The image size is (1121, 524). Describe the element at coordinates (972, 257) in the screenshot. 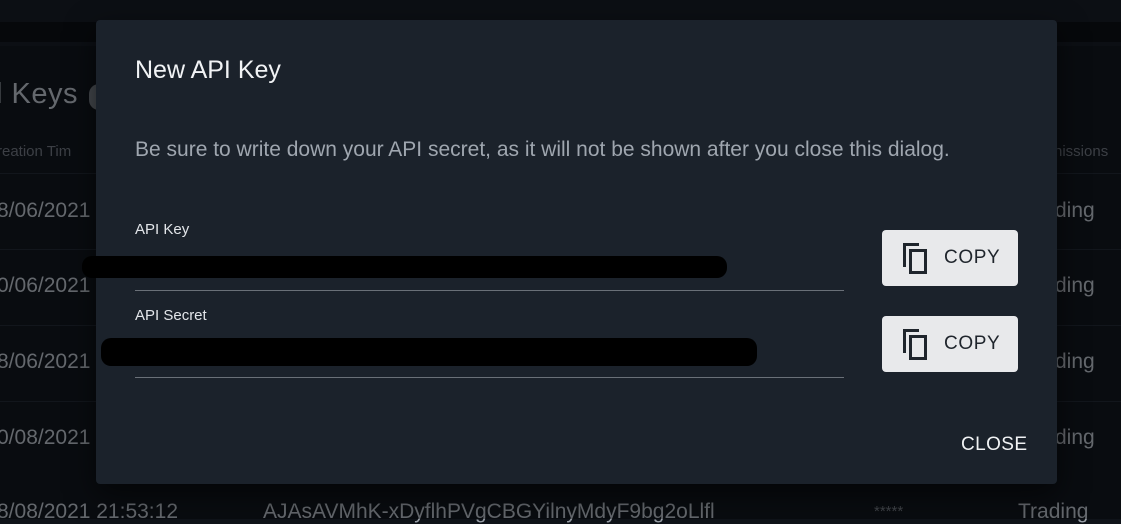

I see `copy-api-key-label: COPY` at that location.